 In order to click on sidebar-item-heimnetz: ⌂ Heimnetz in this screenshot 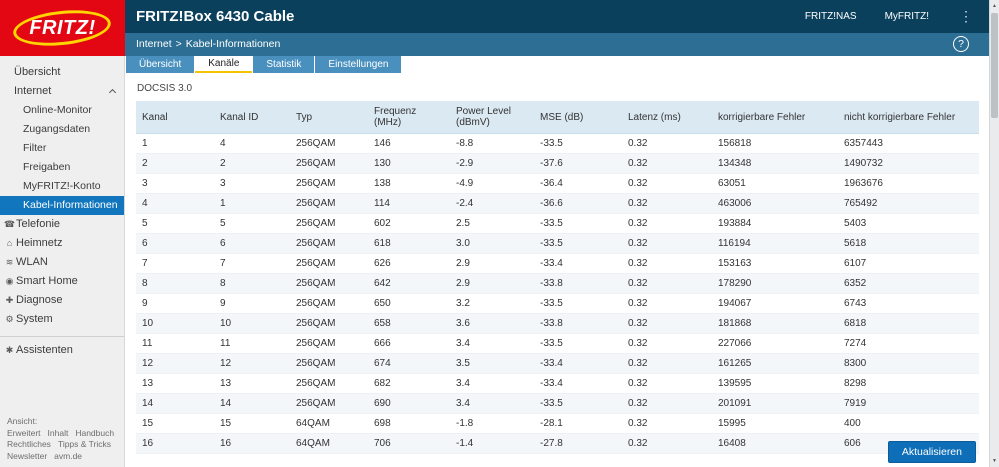, I will do `click(62, 243)`.